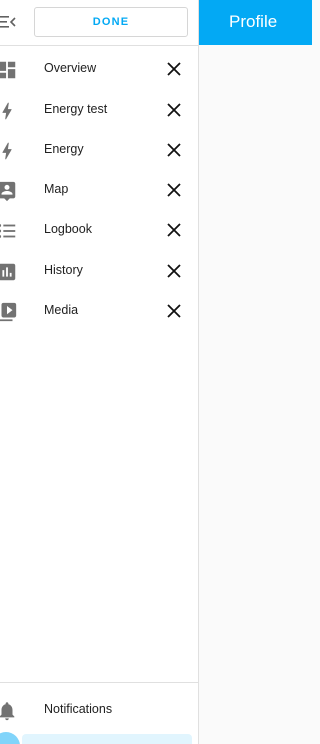  What do you see at coordinates (99, 230) in the screenshot?
I see `sidebar-item-logbook: Logbook` at bounding box center [99, 230].